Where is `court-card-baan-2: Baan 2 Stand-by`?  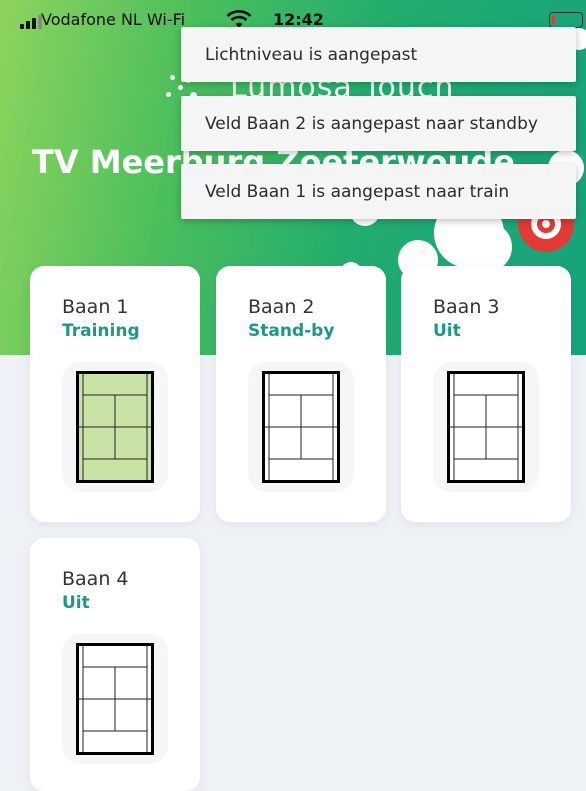 court-card-baan-2: Baan 2 Stand-by is located at coordinates (301, 394).